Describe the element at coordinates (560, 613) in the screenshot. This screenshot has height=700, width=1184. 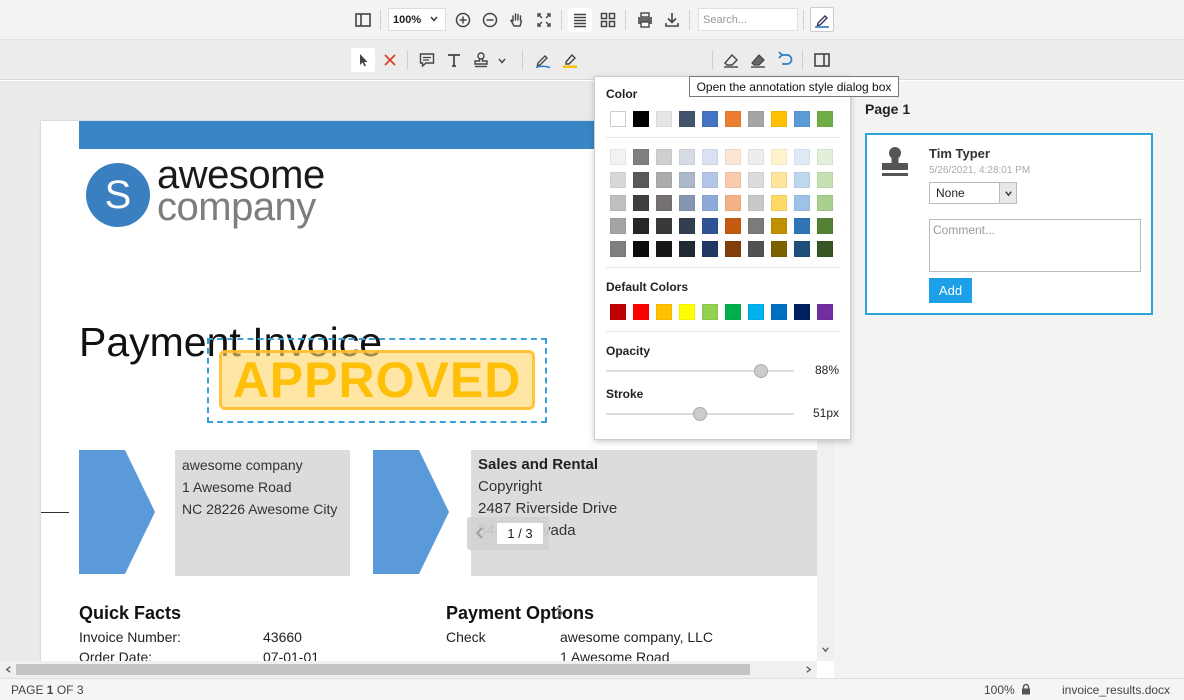
I see `chevron-right-icon` at that location.